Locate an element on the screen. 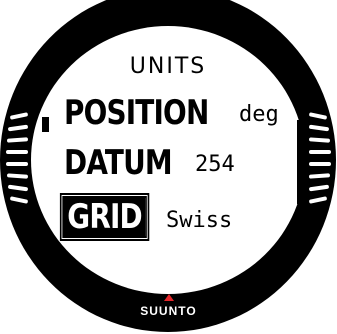 The image size is (337, 334). menu-row-datum: DATUM 254 is located at coordinates (168, 162).